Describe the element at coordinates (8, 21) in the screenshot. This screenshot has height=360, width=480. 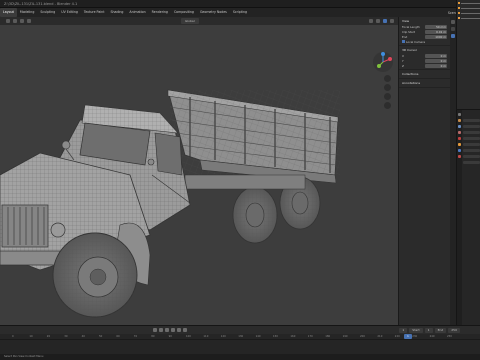
I see `editor-type-icon` at that location.